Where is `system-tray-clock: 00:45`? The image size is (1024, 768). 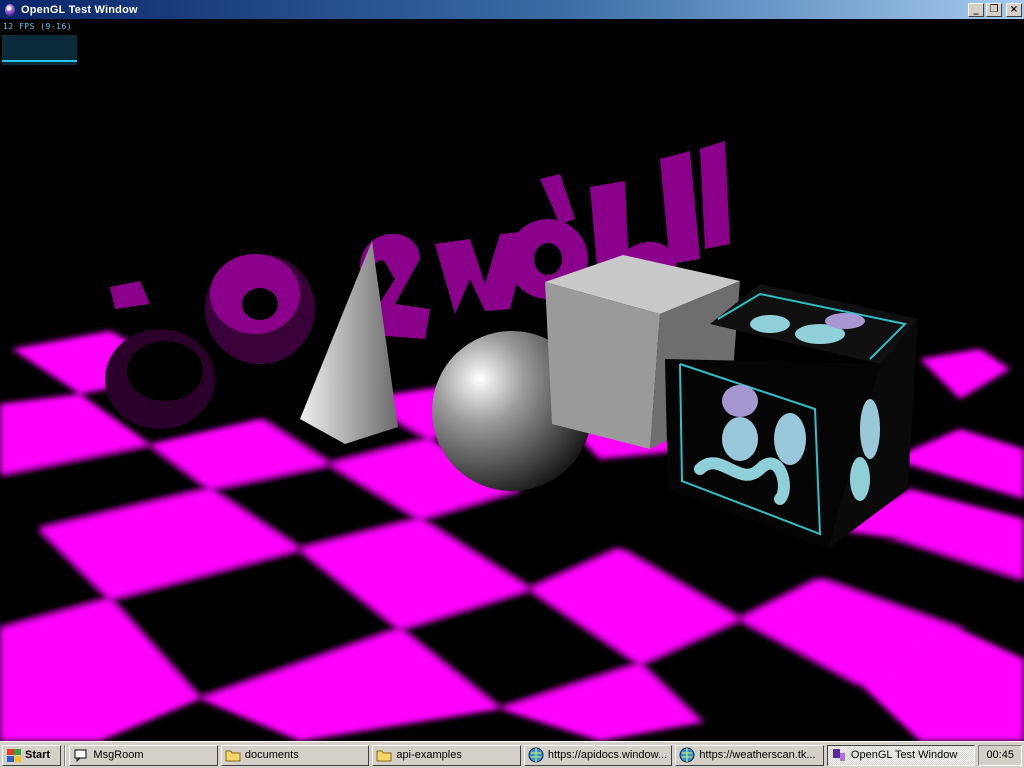 system-tray-clock: 00:45 is located at coordinates (1000, 755).